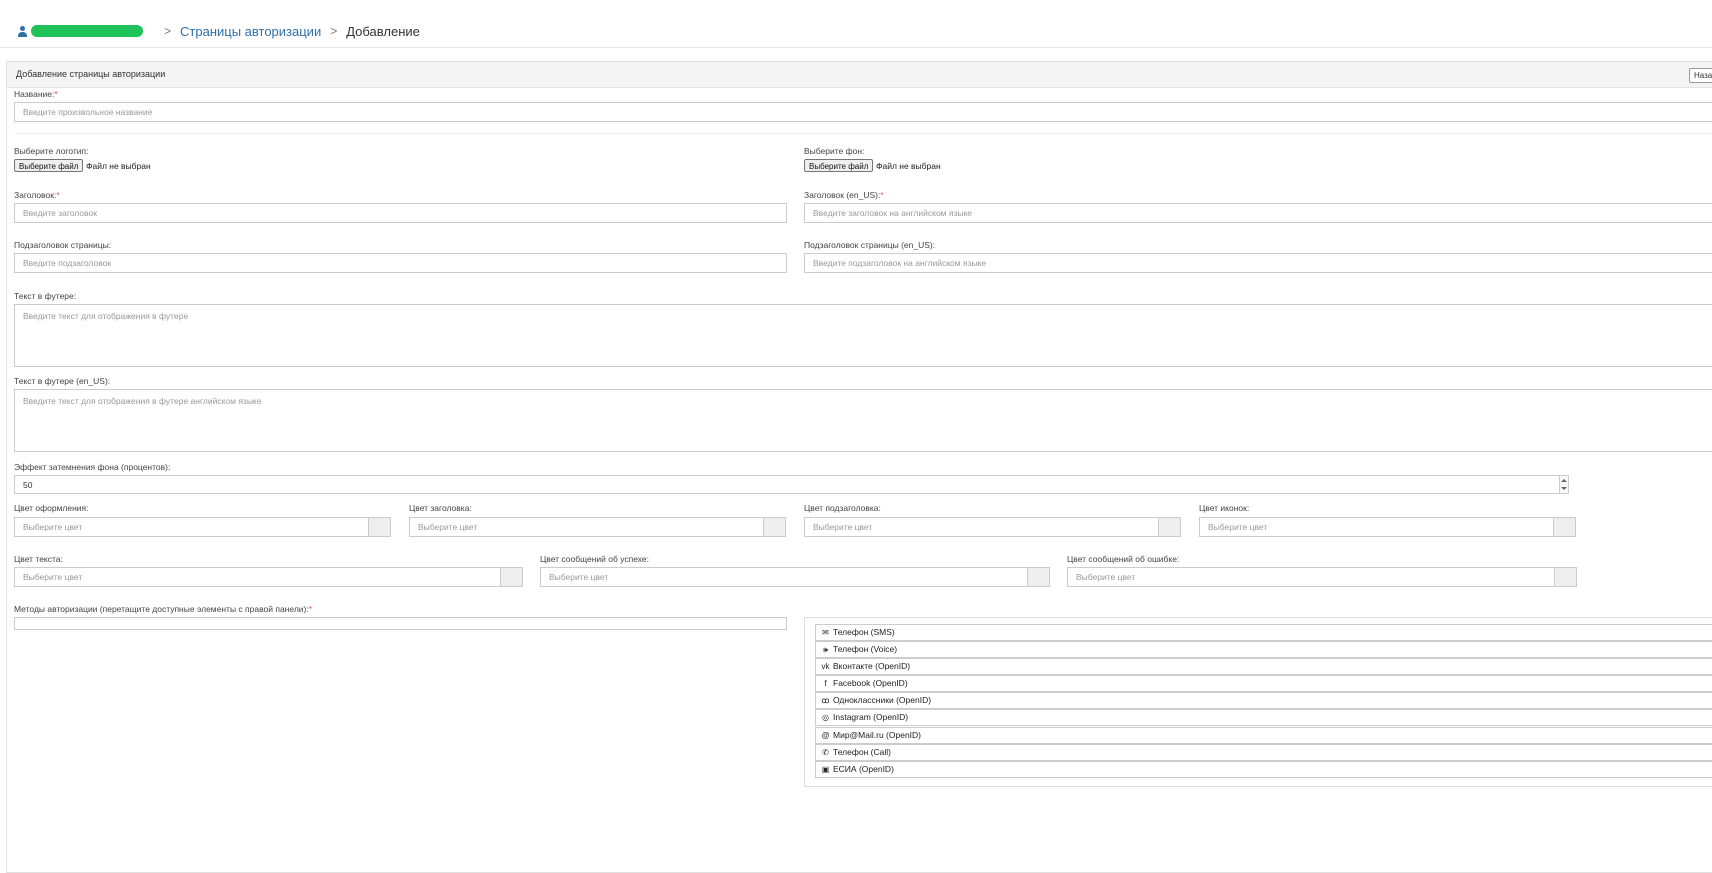 This screenshot has height=873, width=1712. I want to click on background-file-status: Файл не выбран, so click(908, 166).